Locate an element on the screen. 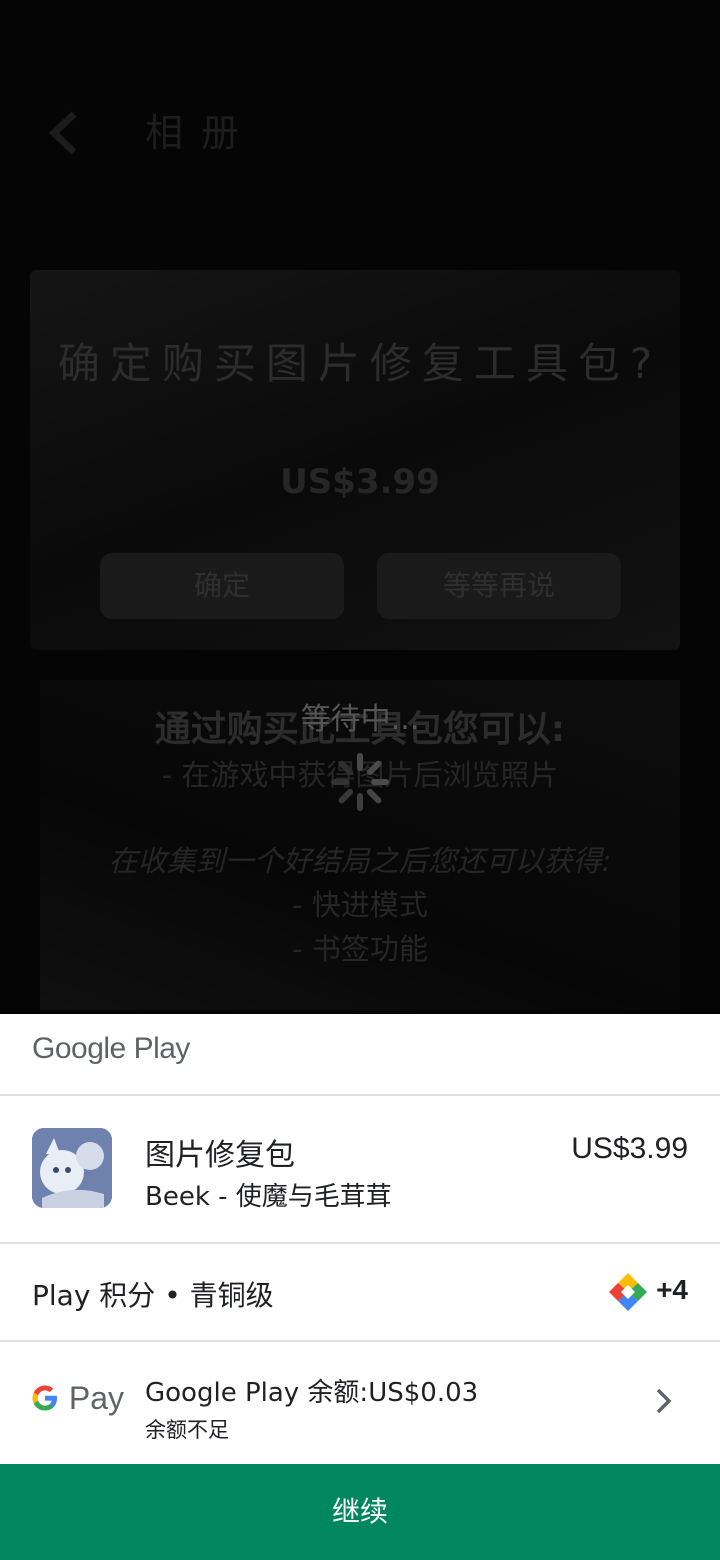  benefit-note: 在收集到一个好结局之后您还可以获得: is located at coordinates (360, 861).